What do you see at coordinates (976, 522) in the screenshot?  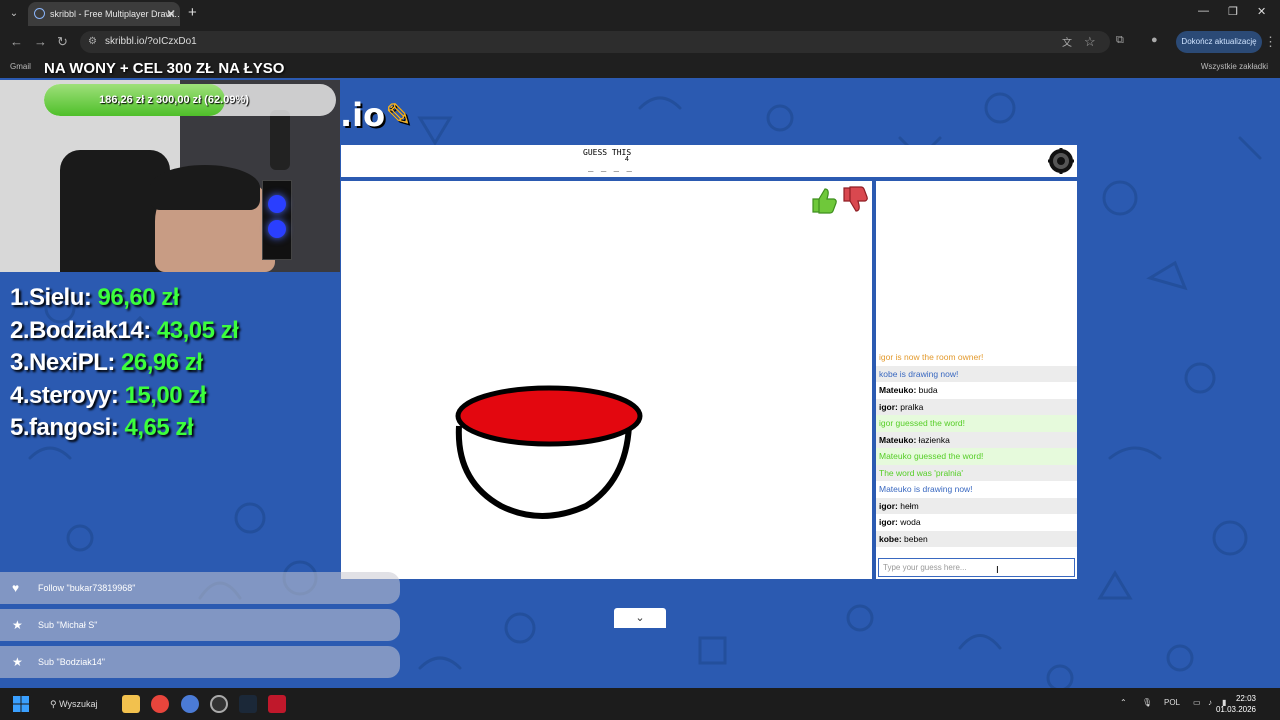 I see `chat-message: igor: woda` at bounding box center [976, 522].